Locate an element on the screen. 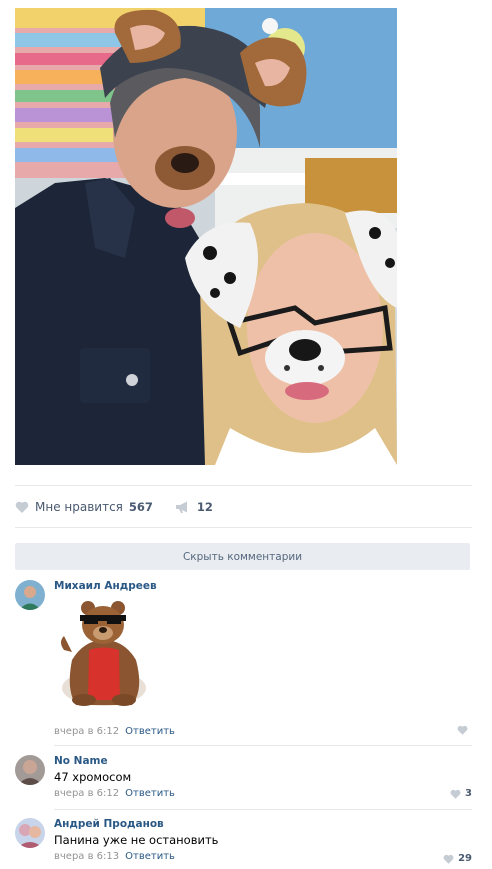 This screenshot has height=869, width=492. bear-sticker-image is located at coordinates (103, 653).